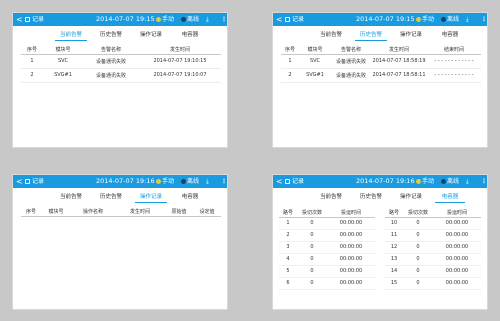 Image resolution: width=500 pixels, height=321 pixels. I want to click on table-row: 1 SVC 设备通讯失败 2014-07-07 19:10:15, so click(121, 61).